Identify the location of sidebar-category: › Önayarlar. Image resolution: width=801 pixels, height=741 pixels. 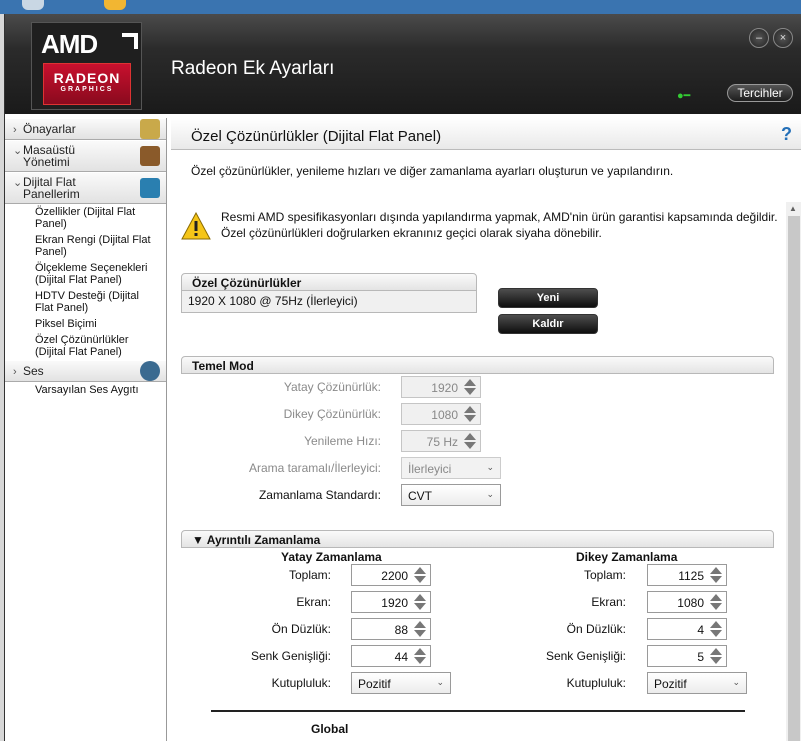
(85, 129).